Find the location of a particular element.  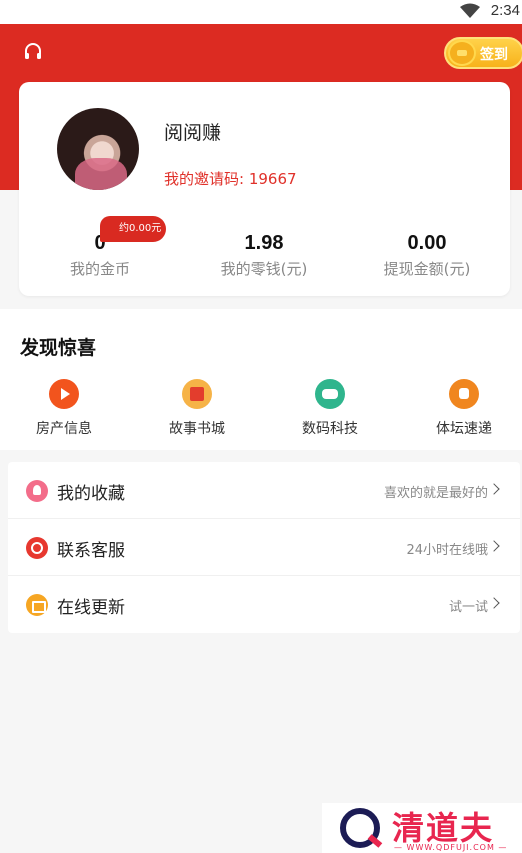

category-story-books: 故事书城 is located at coordinates (197, 408).